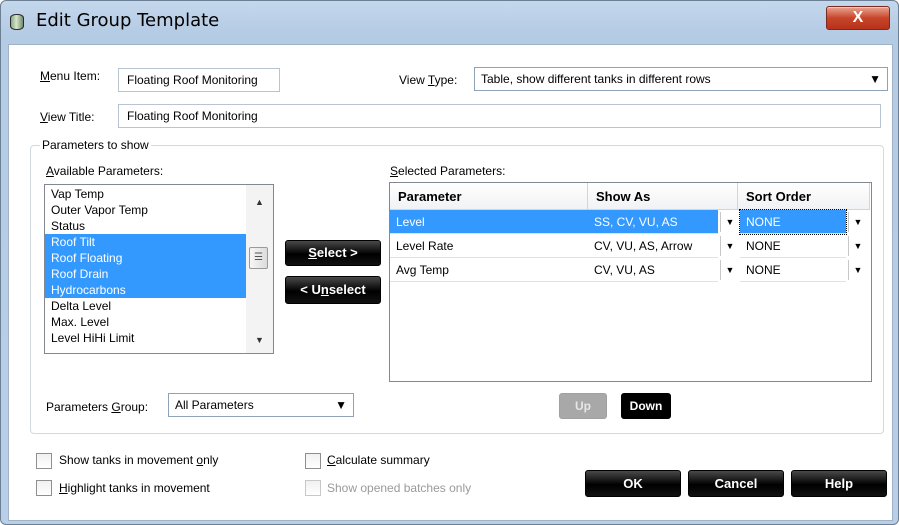 Image resolution: width=899 pixels, height=525 pixels. What do you see at coordinates (259, 202) in the screenshot?
I see `scroll-up-icon: ▲` at bounding box center [259, 202].